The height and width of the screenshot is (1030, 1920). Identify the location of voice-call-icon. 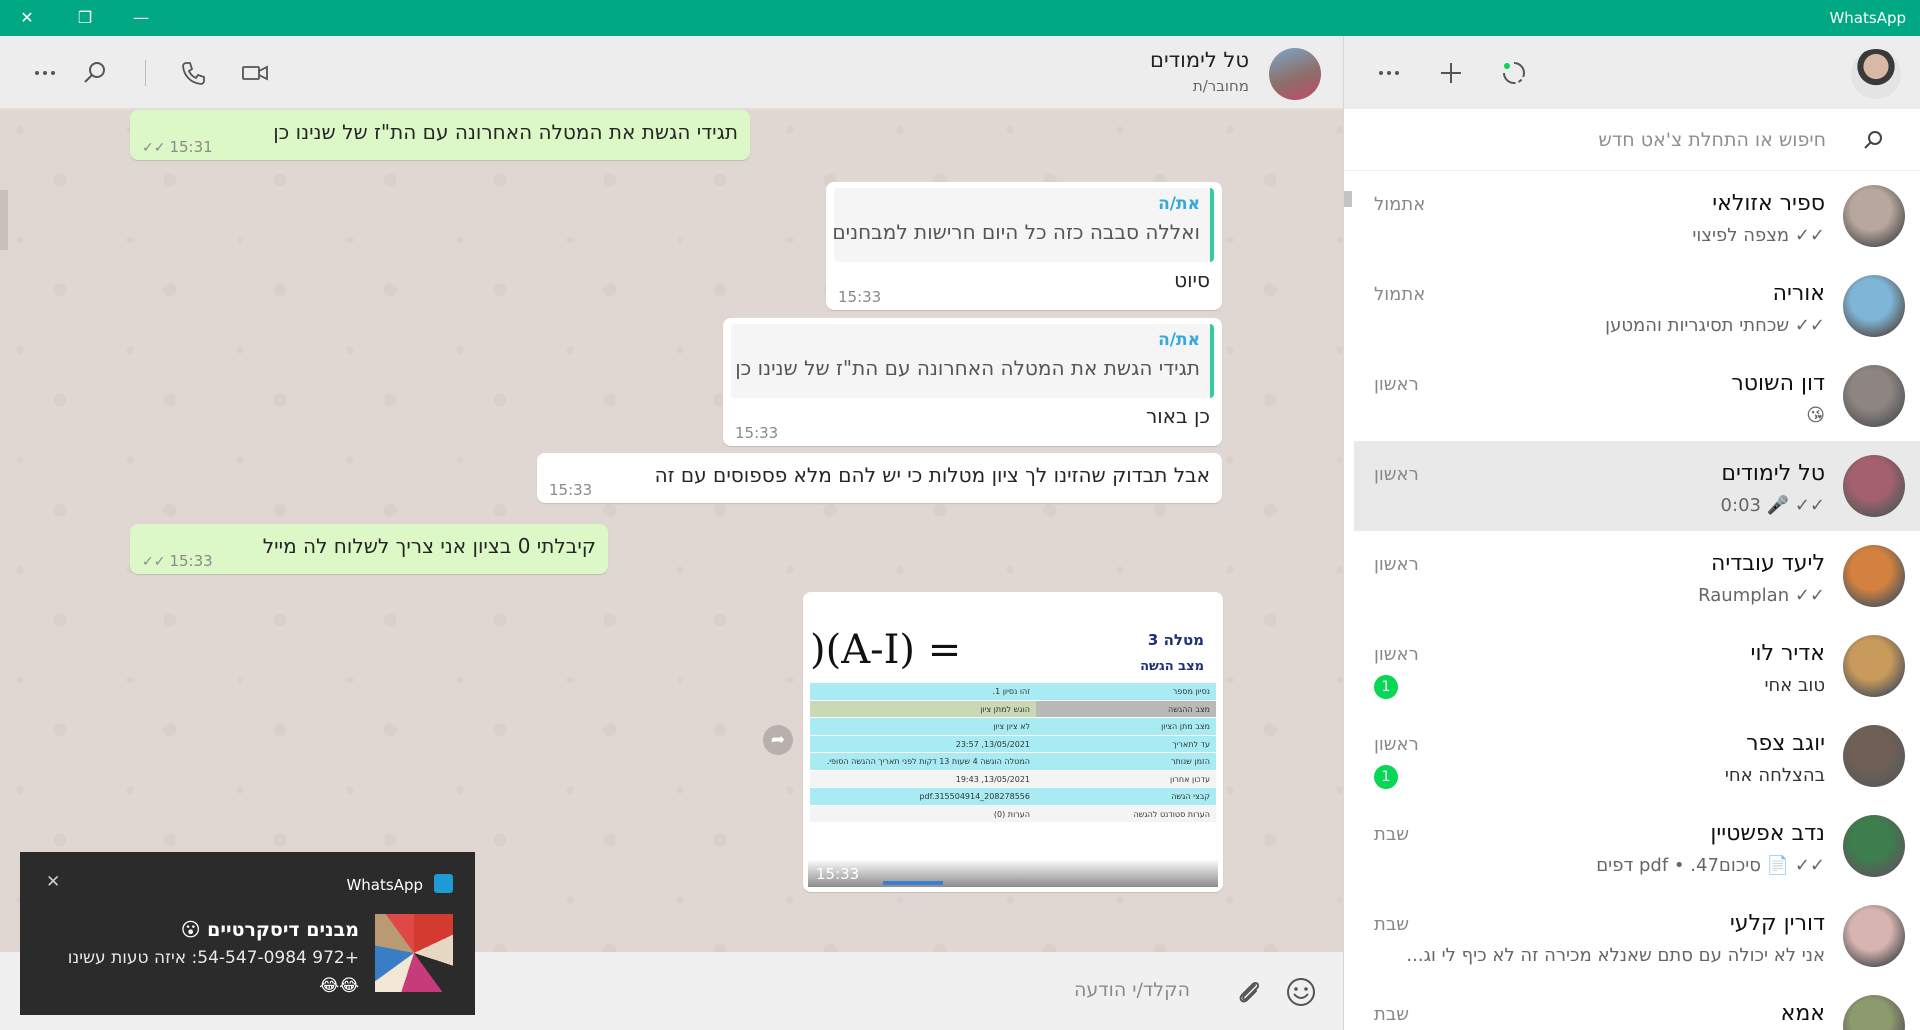
(193, 73).